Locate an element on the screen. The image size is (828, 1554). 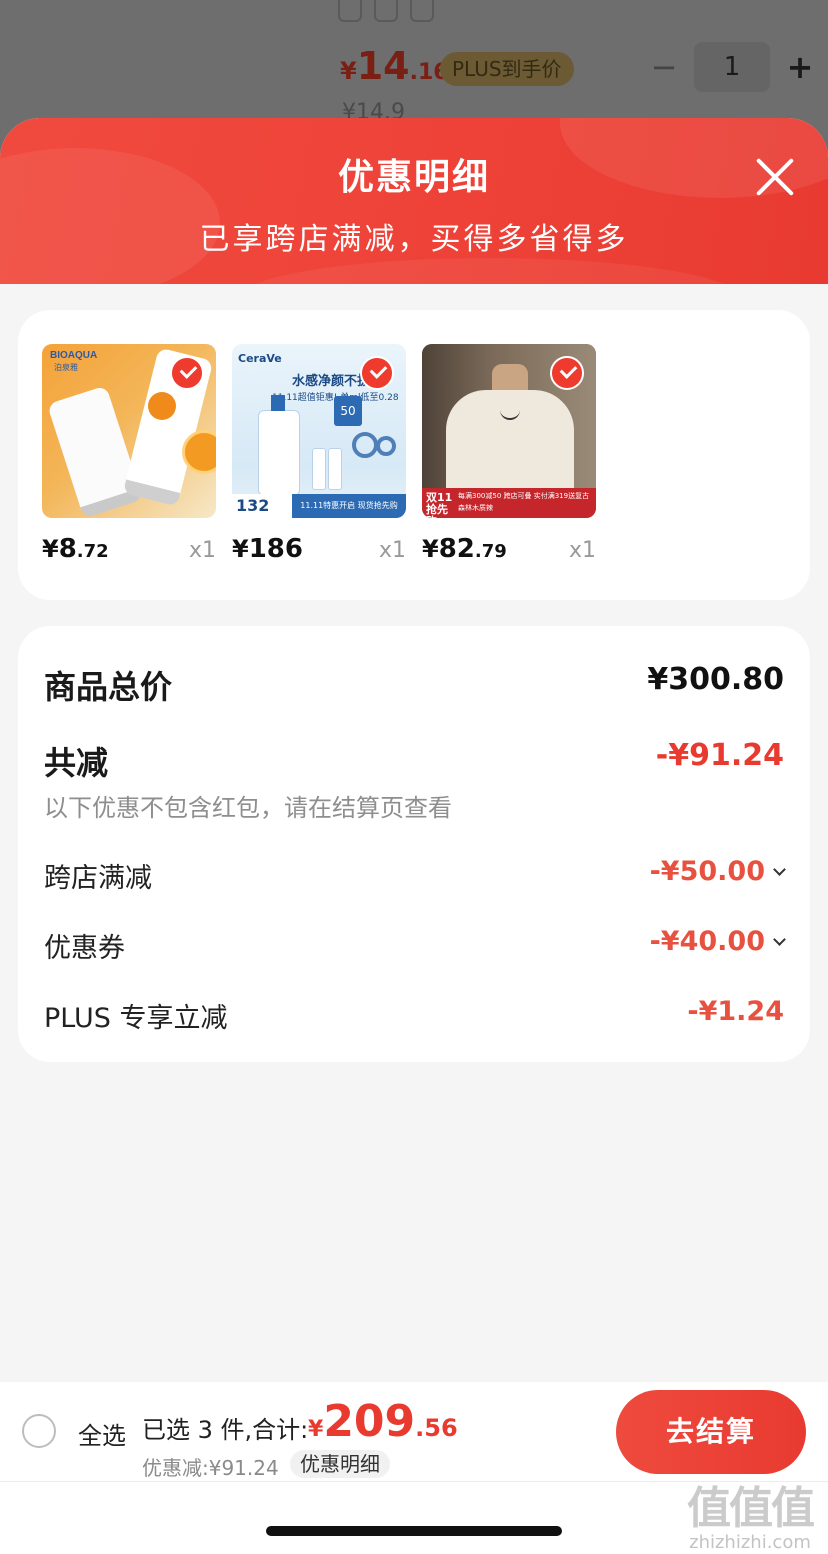
selected-count-label: 已选 3 件,合计: is located at coordinates (225, 1430).